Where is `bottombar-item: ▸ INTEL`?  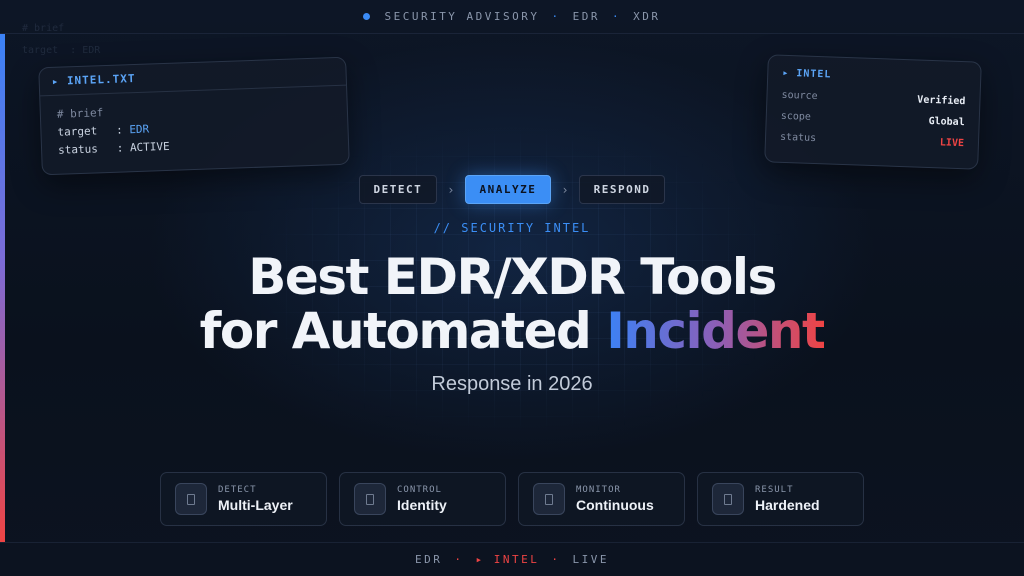
bottombar-item: ▸ INTEL is located at coordinates (507, 559).